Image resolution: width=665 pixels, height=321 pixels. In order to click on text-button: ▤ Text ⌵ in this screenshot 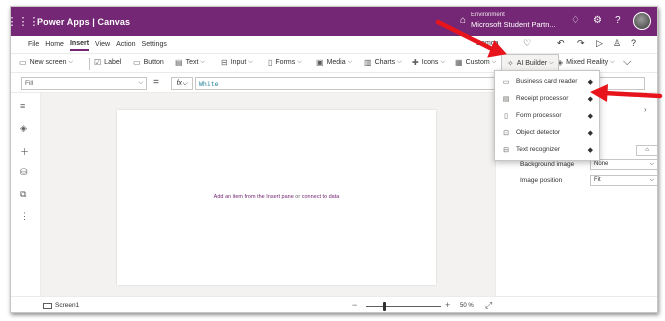, I will do `click(190, 62)`.